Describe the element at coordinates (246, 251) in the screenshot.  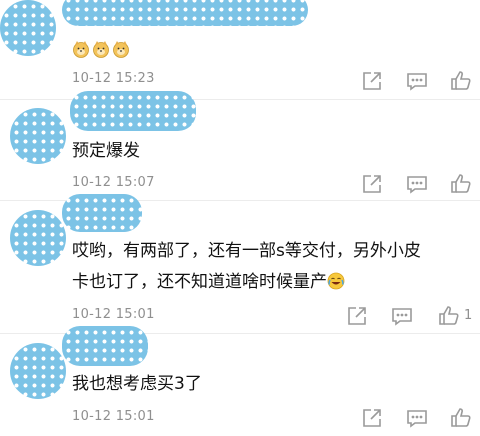
I see `comment-text-line1: 哎哟，有两部了，还有一部s等交付，另外小皮` at that location.